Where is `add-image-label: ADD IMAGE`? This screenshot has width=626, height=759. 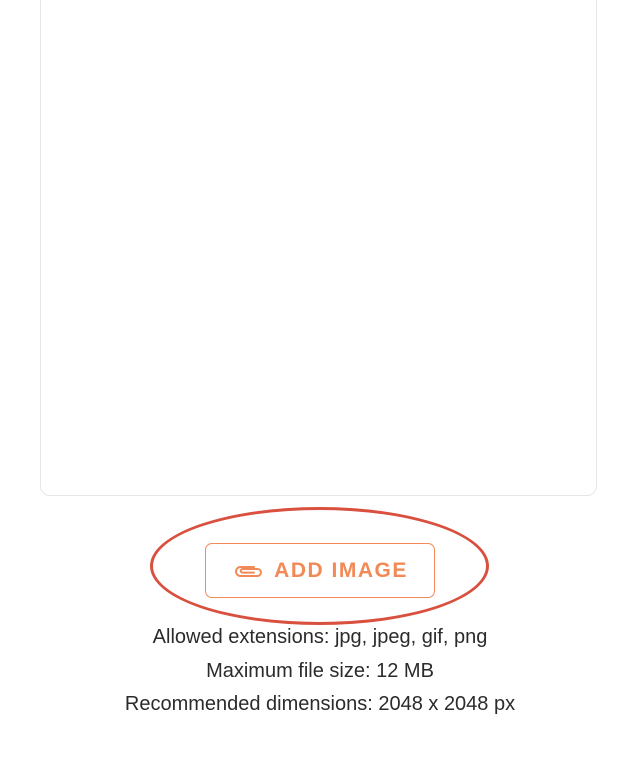
add-image-label: ADD IMAGE is located at coordinates (341, 570).